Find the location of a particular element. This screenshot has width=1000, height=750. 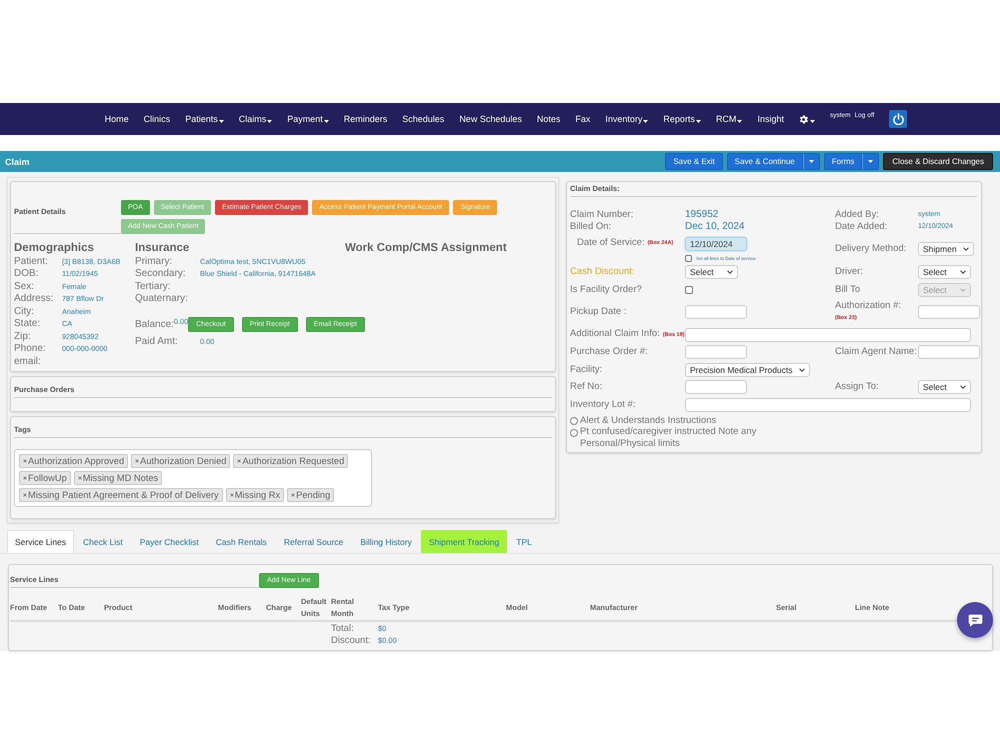

field-label: Authorization #: is located at coordinates (868, 305).